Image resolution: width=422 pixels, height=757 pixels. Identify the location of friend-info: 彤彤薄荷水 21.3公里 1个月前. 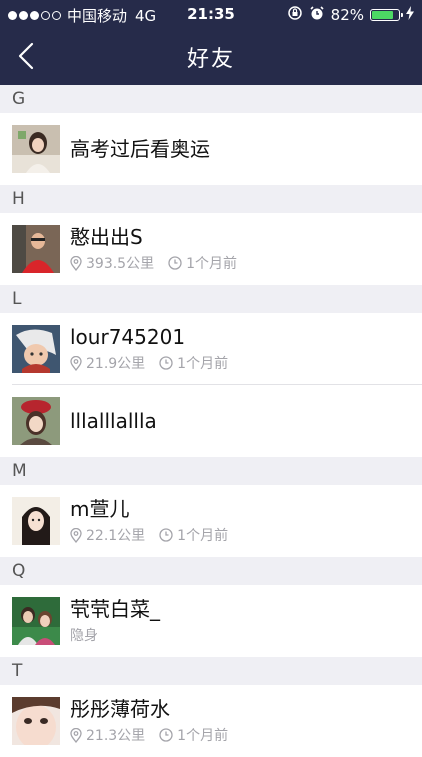
(156, 721).